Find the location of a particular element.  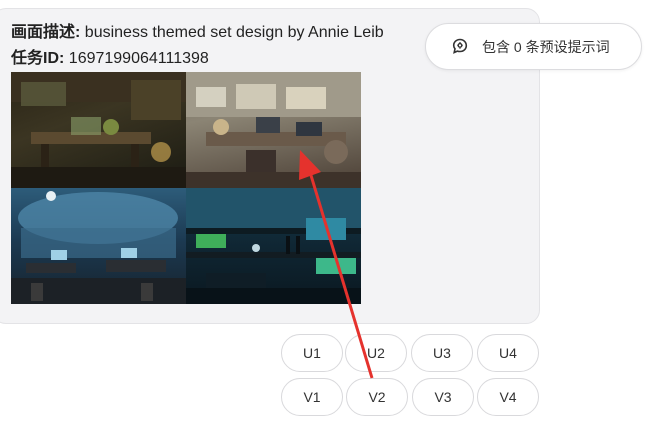

upscale-button-4: U4 is located at coordinates (508, 353).